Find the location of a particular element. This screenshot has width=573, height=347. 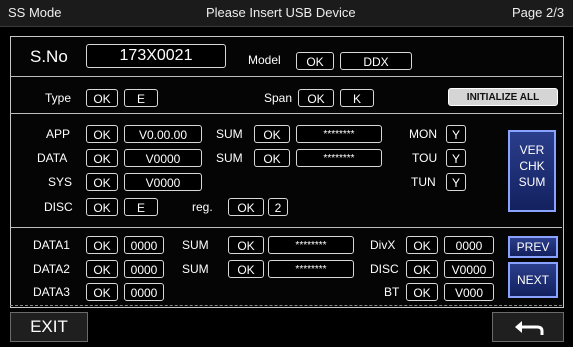

disc-value: E is located at coordinates (141, 207).